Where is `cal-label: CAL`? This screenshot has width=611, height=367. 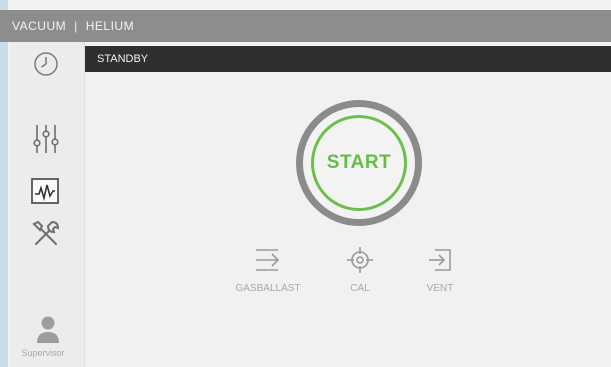
cal-label: CAL is located at coordinates (360, 288).